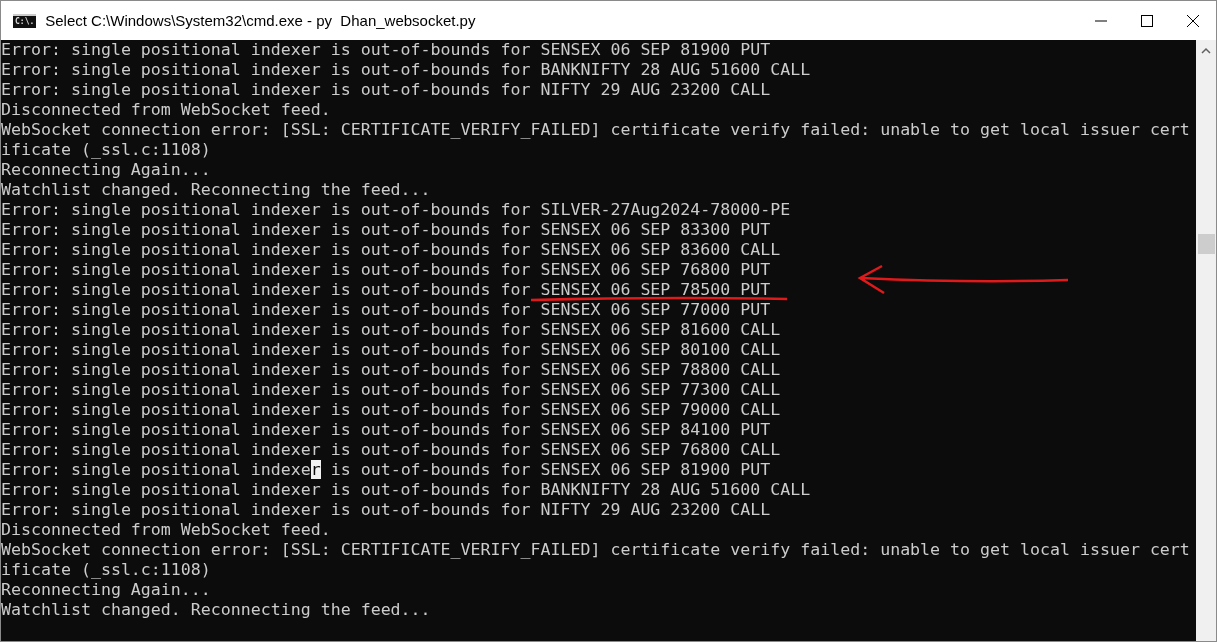  What do you see at coordinates (386, 430) in the screenshot?
I see `console-line: Error: single positional indexer is out-of-bounds for SENSEX 06 SEP 84100 PUT` at bounding box center [386, 430].